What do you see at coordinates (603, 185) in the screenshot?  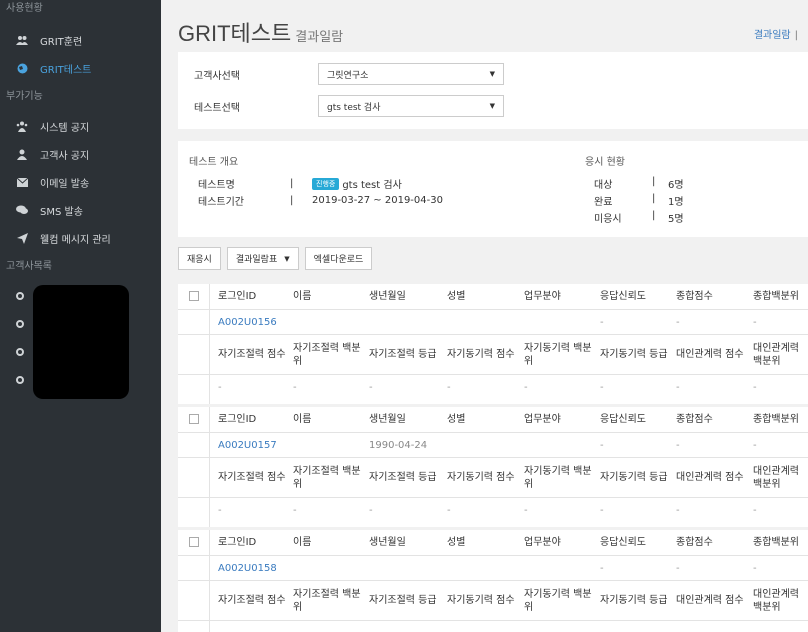 I see `status-label: 대상` at bounding box center [603, 185].